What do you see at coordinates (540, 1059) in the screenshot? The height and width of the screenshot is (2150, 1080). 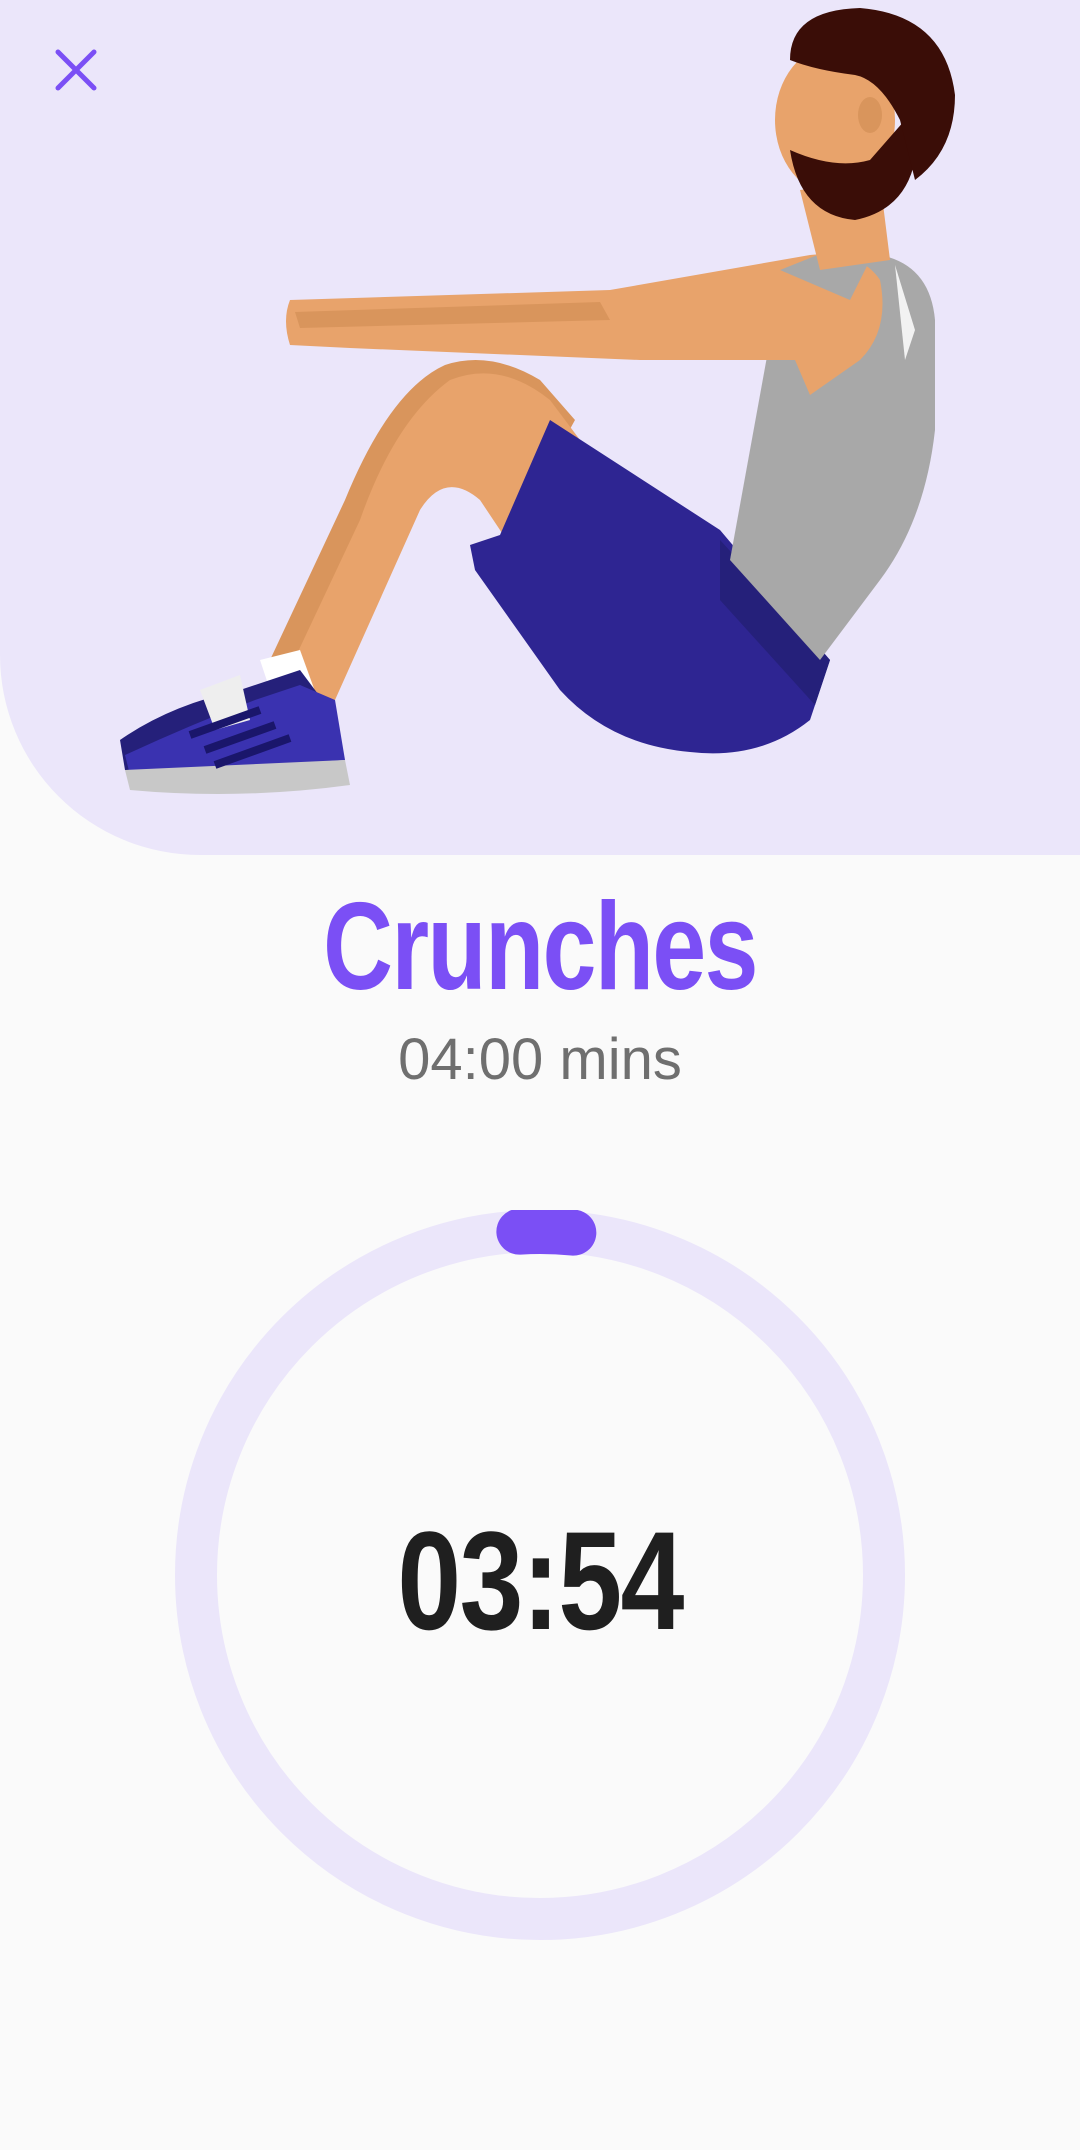 I see `exercise-duration: 04:00 mins` at bounding box center [540, 1059].